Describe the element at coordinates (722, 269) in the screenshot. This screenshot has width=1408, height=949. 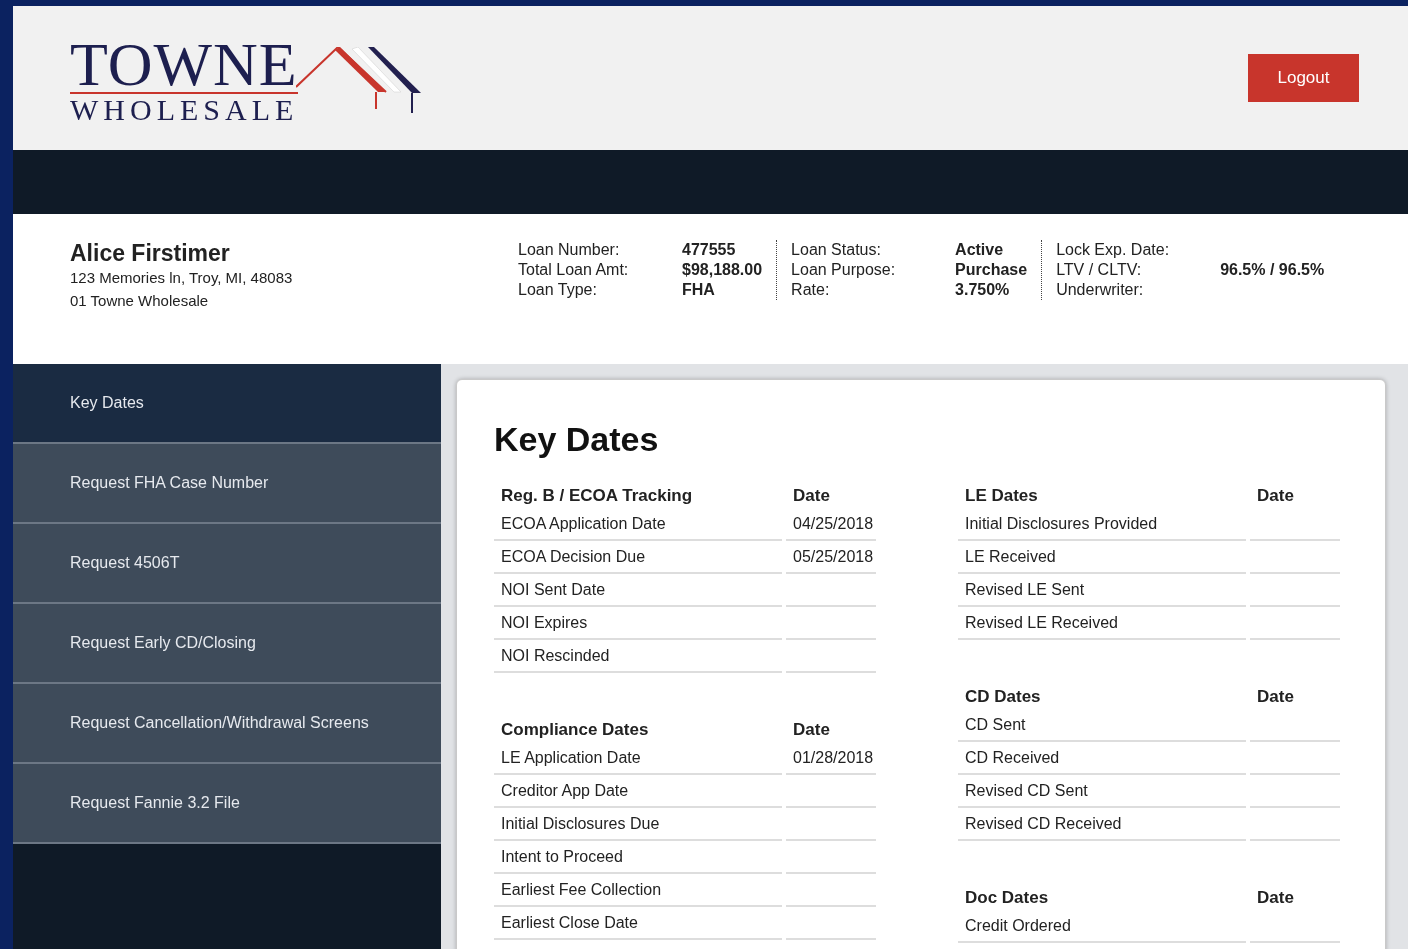
I see `field-value: $98,188.00` at that location.